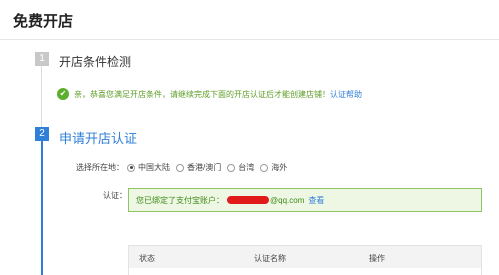 The width and height of the screenshot is (499, 275). Describe the element at coordinates (42, 207) in the screenshot. I see `timeline-line-active` at that location.